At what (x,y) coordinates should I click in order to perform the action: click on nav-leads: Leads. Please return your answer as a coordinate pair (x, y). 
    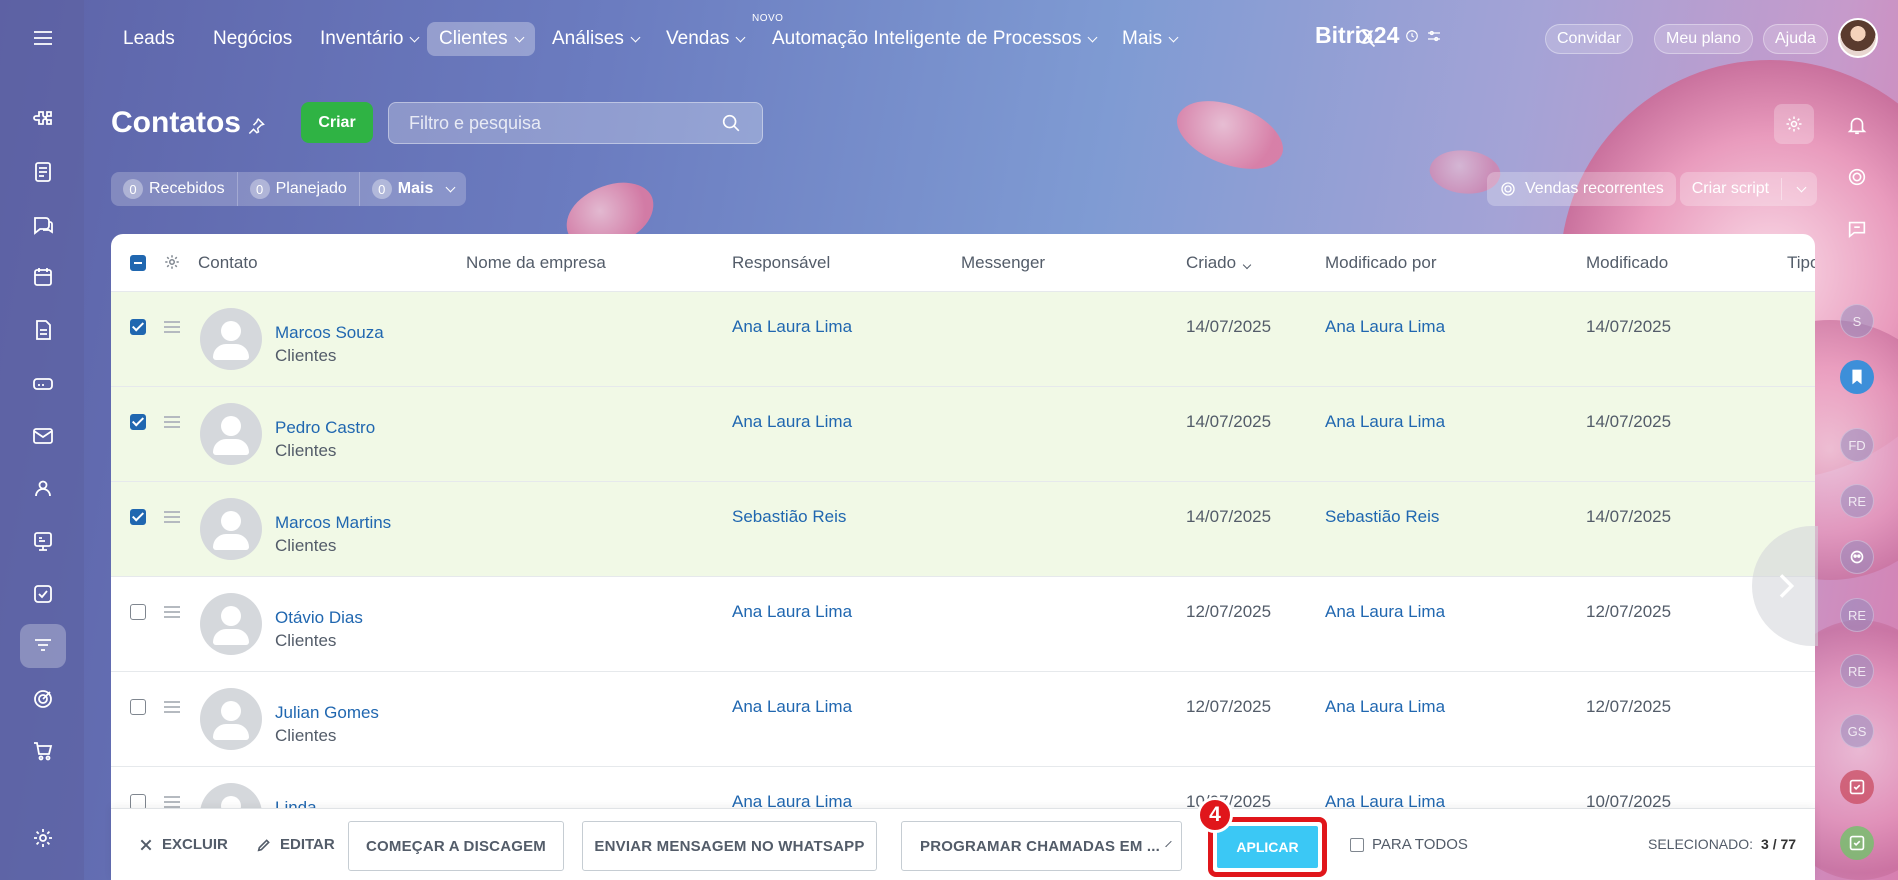
    Looking at the image, I should click on (149, 39).